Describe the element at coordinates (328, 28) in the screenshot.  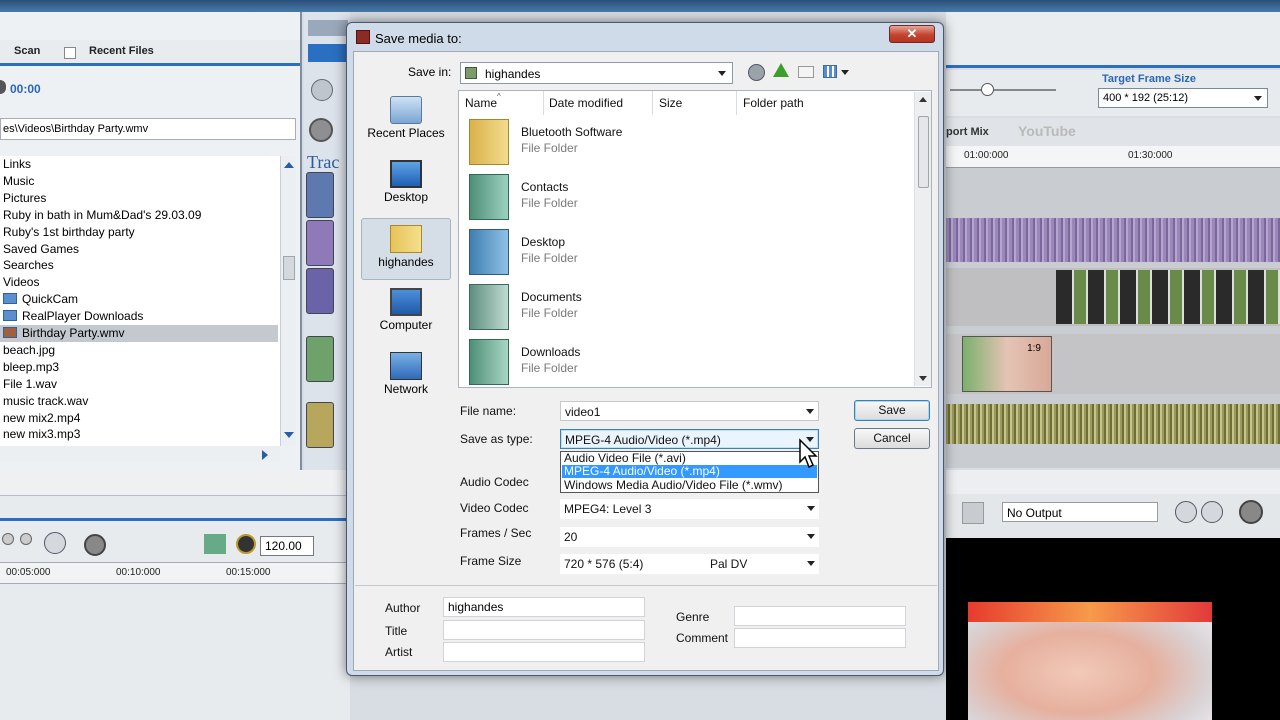
I see `media-window-tab` at that location.